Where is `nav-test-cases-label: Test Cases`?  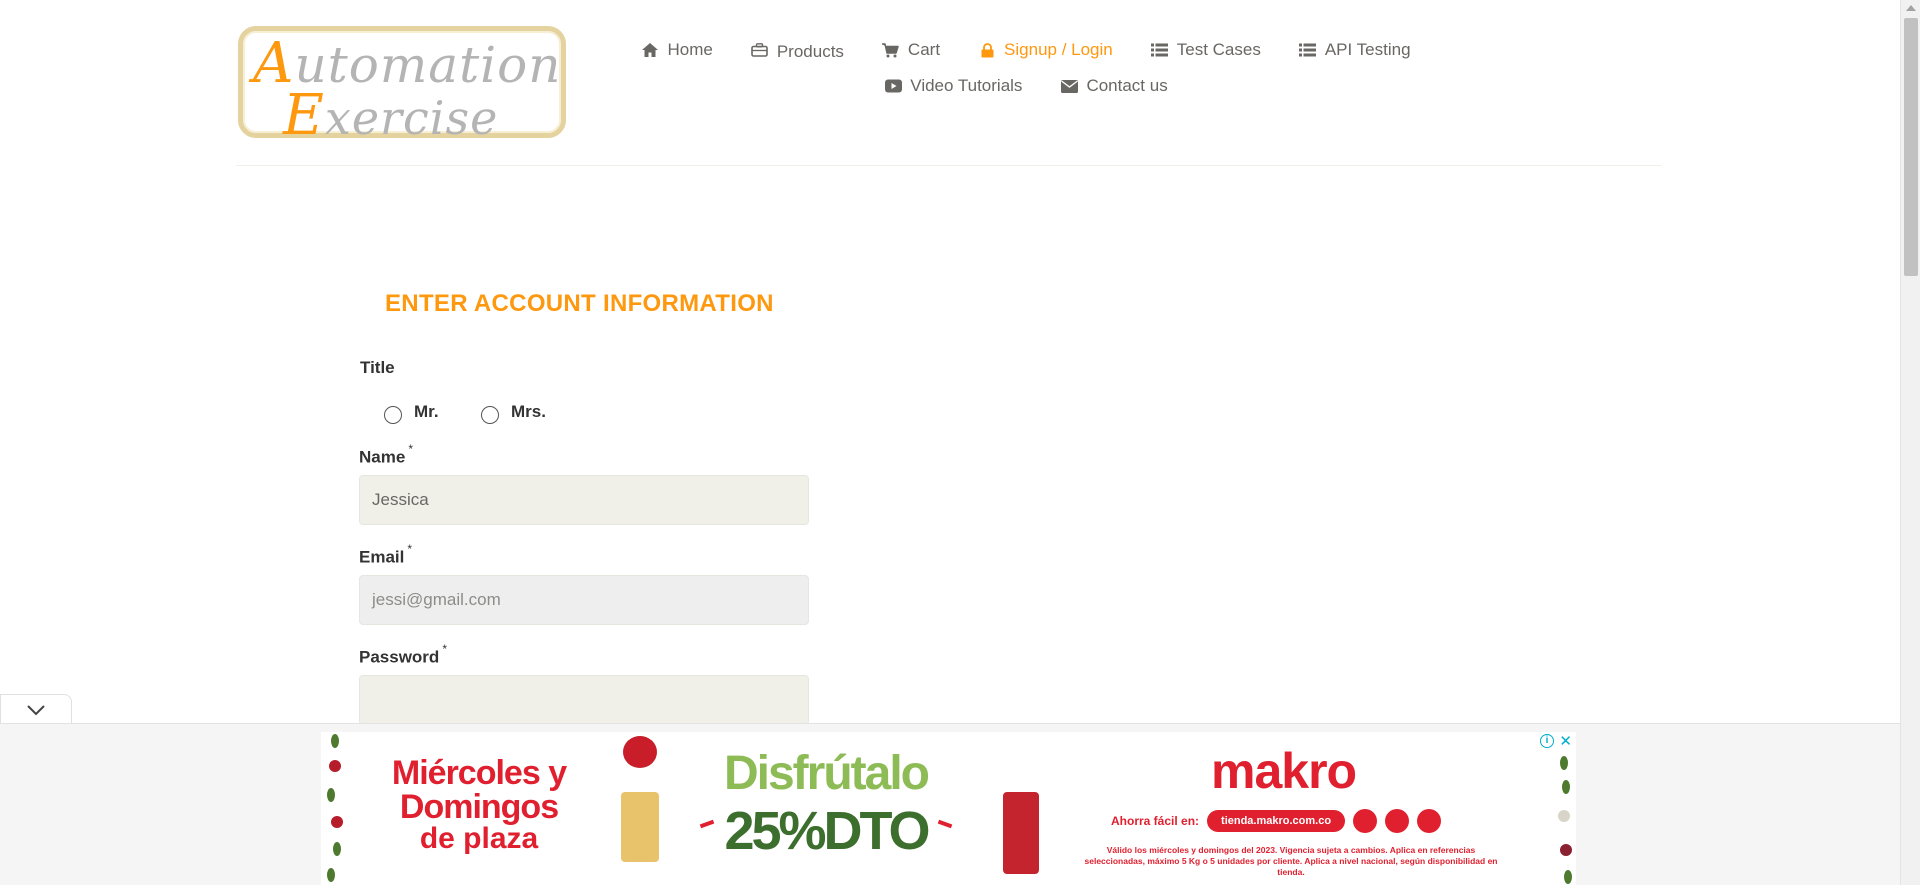
nav-test-cases-label: Test Cases is located at coordinates (1218, 49).